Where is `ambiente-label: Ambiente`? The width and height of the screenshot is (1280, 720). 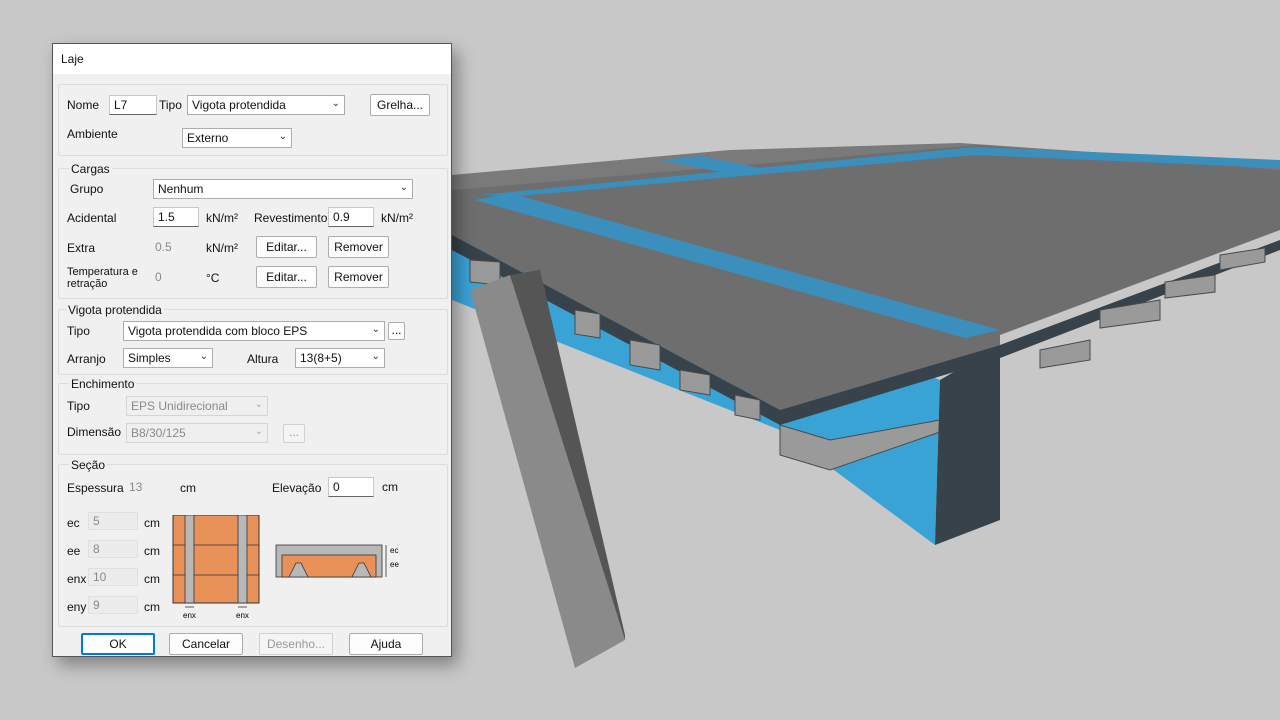
ambiente-label: Ambiente is located at coordinates (92, 134).